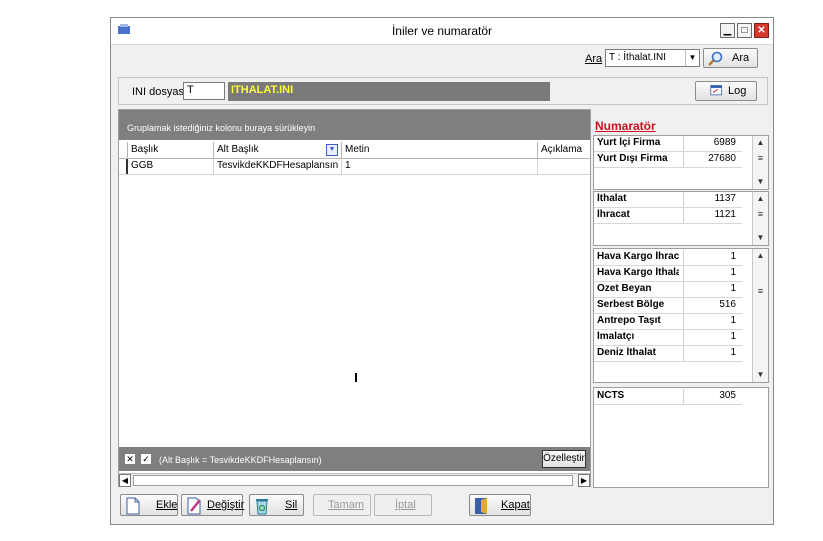  I want to click on column-header-aciklama: Açıklama, so click(565, 150).